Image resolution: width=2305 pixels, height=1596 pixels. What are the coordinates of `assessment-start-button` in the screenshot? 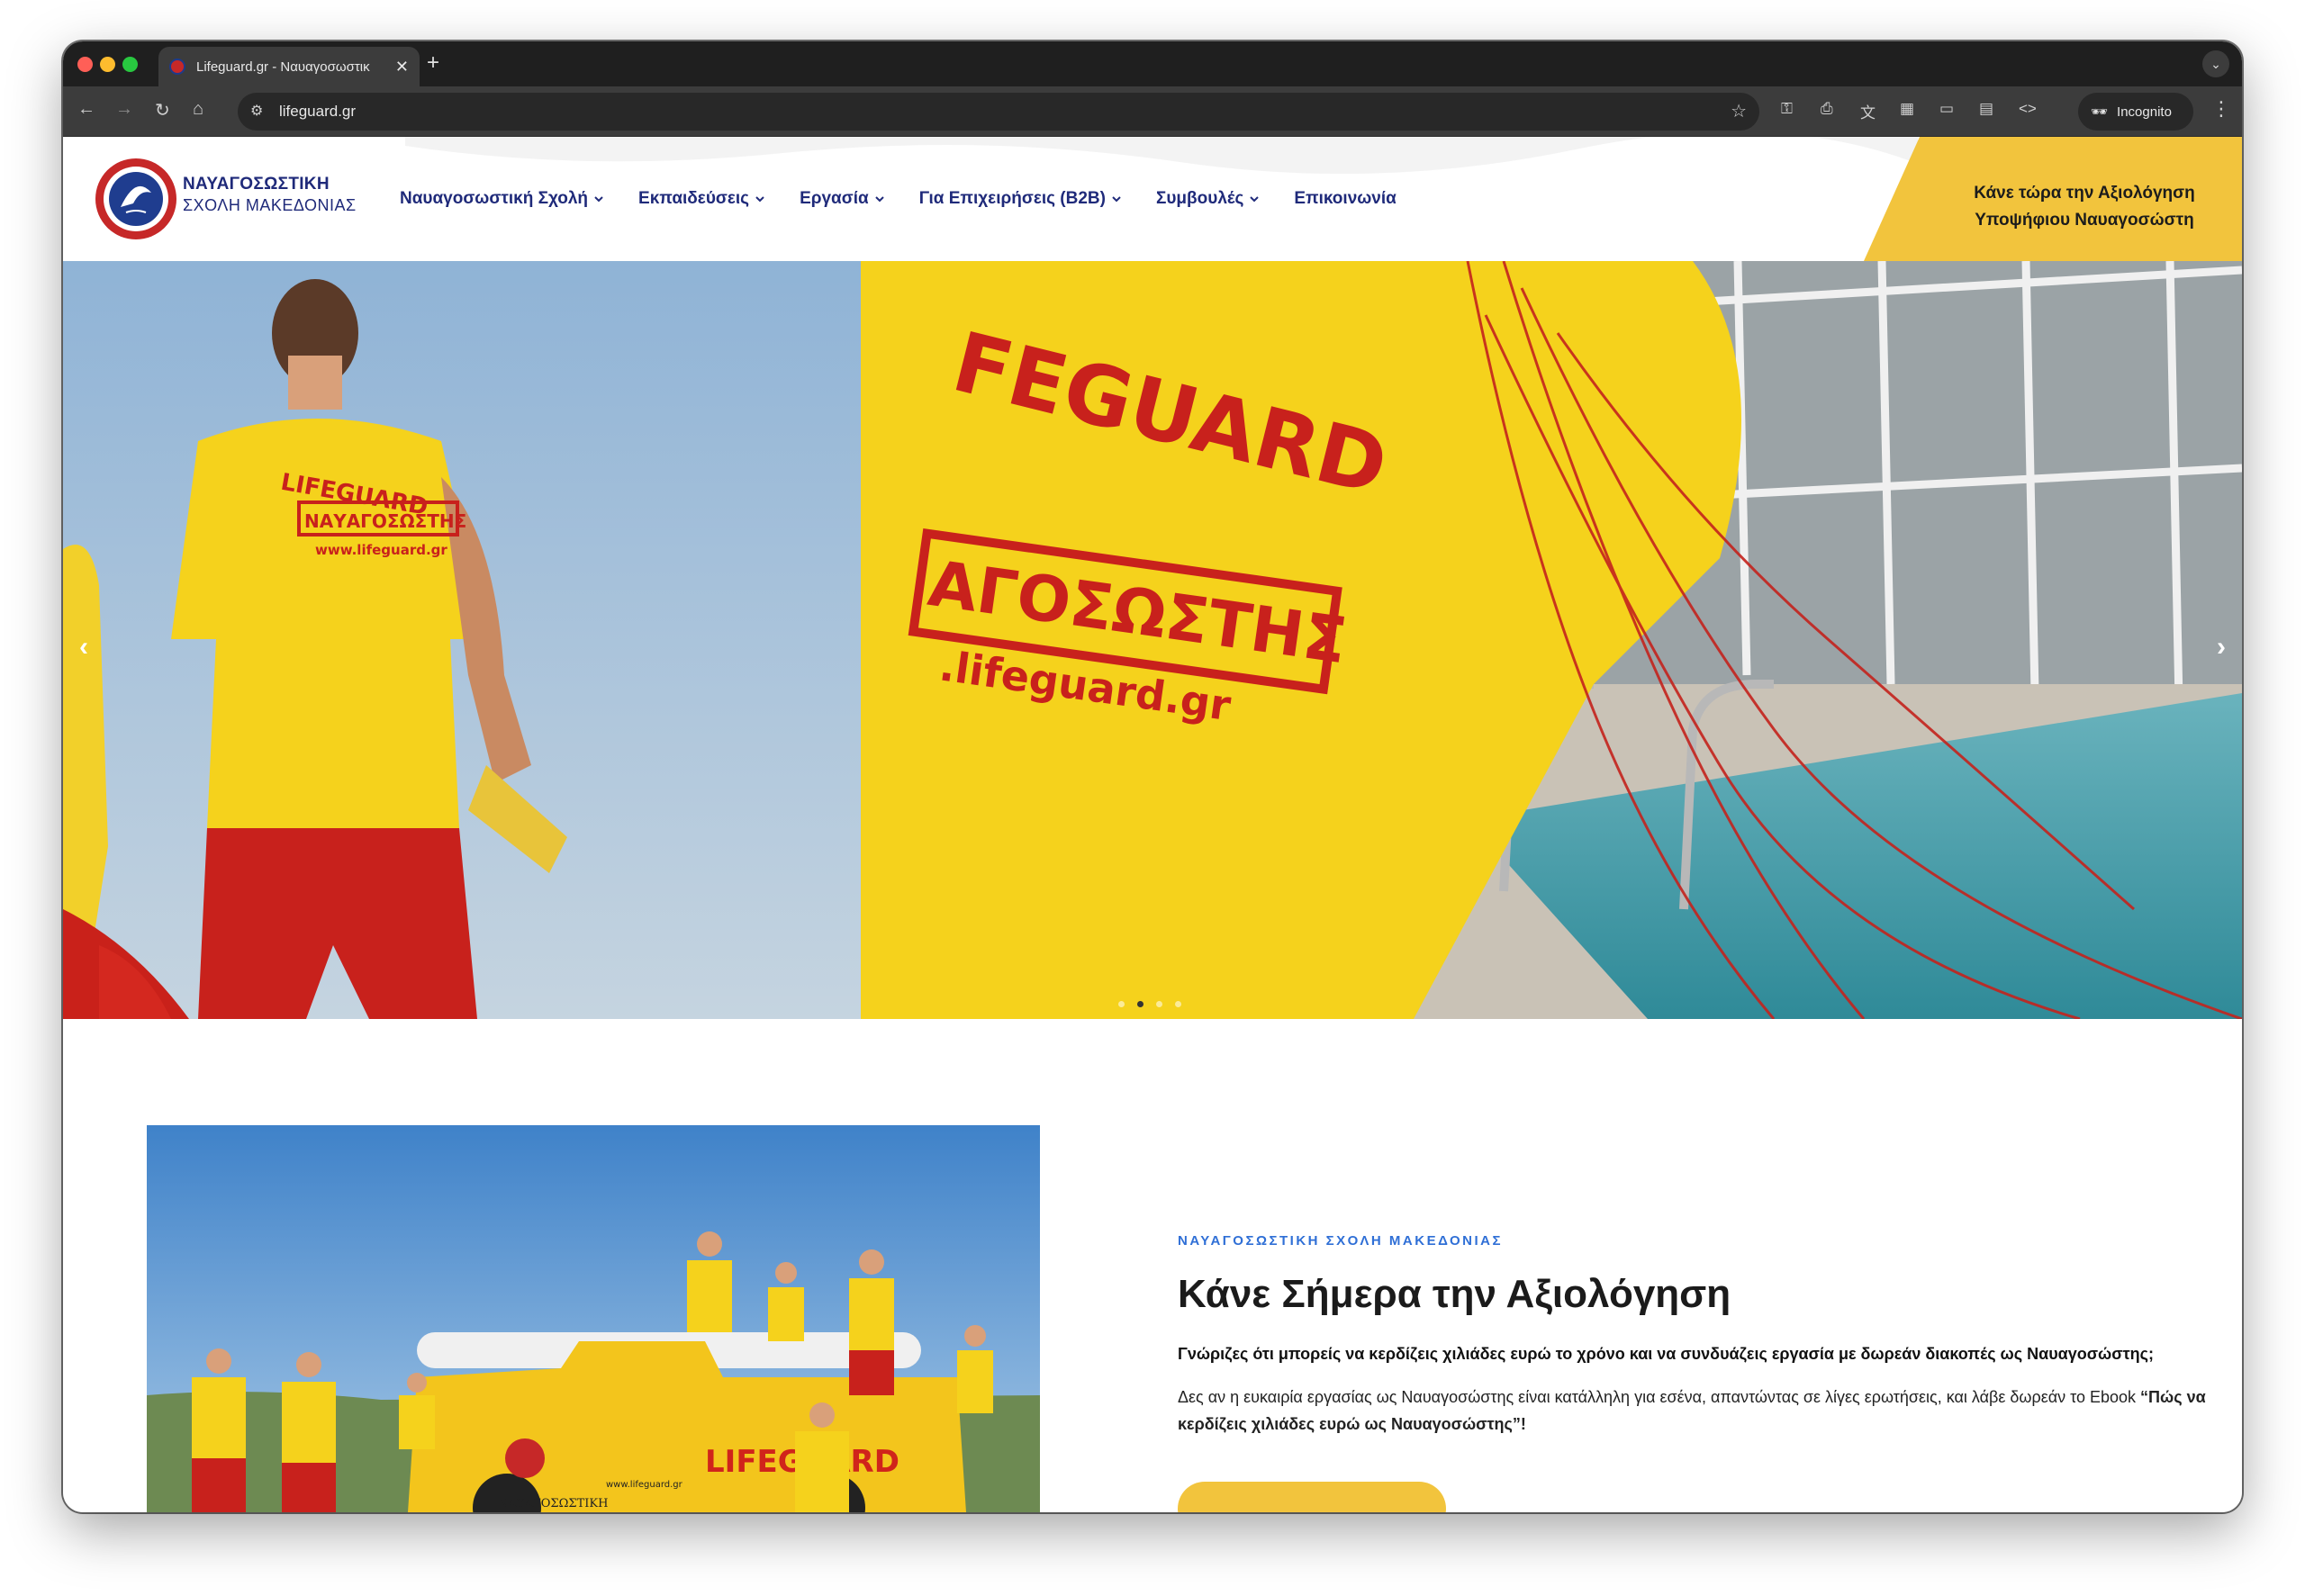 It's located at (1312, 1497).